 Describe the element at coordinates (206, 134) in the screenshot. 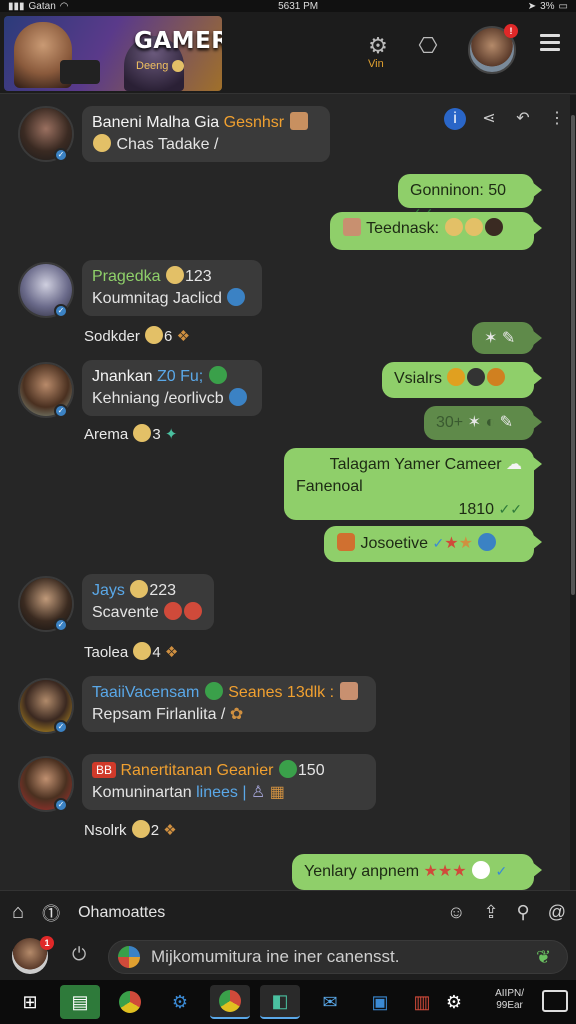

I see `message-bubble: Baneni Malha Gia Gesnhsr Chas Tadake /` at that location.